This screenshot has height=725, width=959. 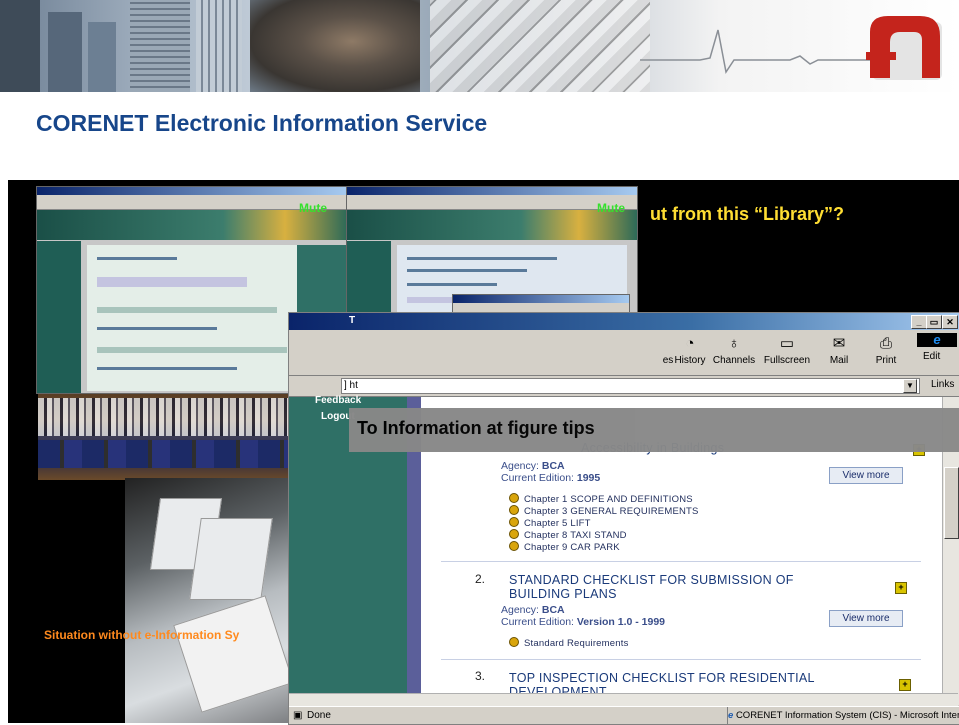 What do you see at coordinates (951, 503) in the screenshot?
I see `scroll-thumb` at bounding box center [951, 503].